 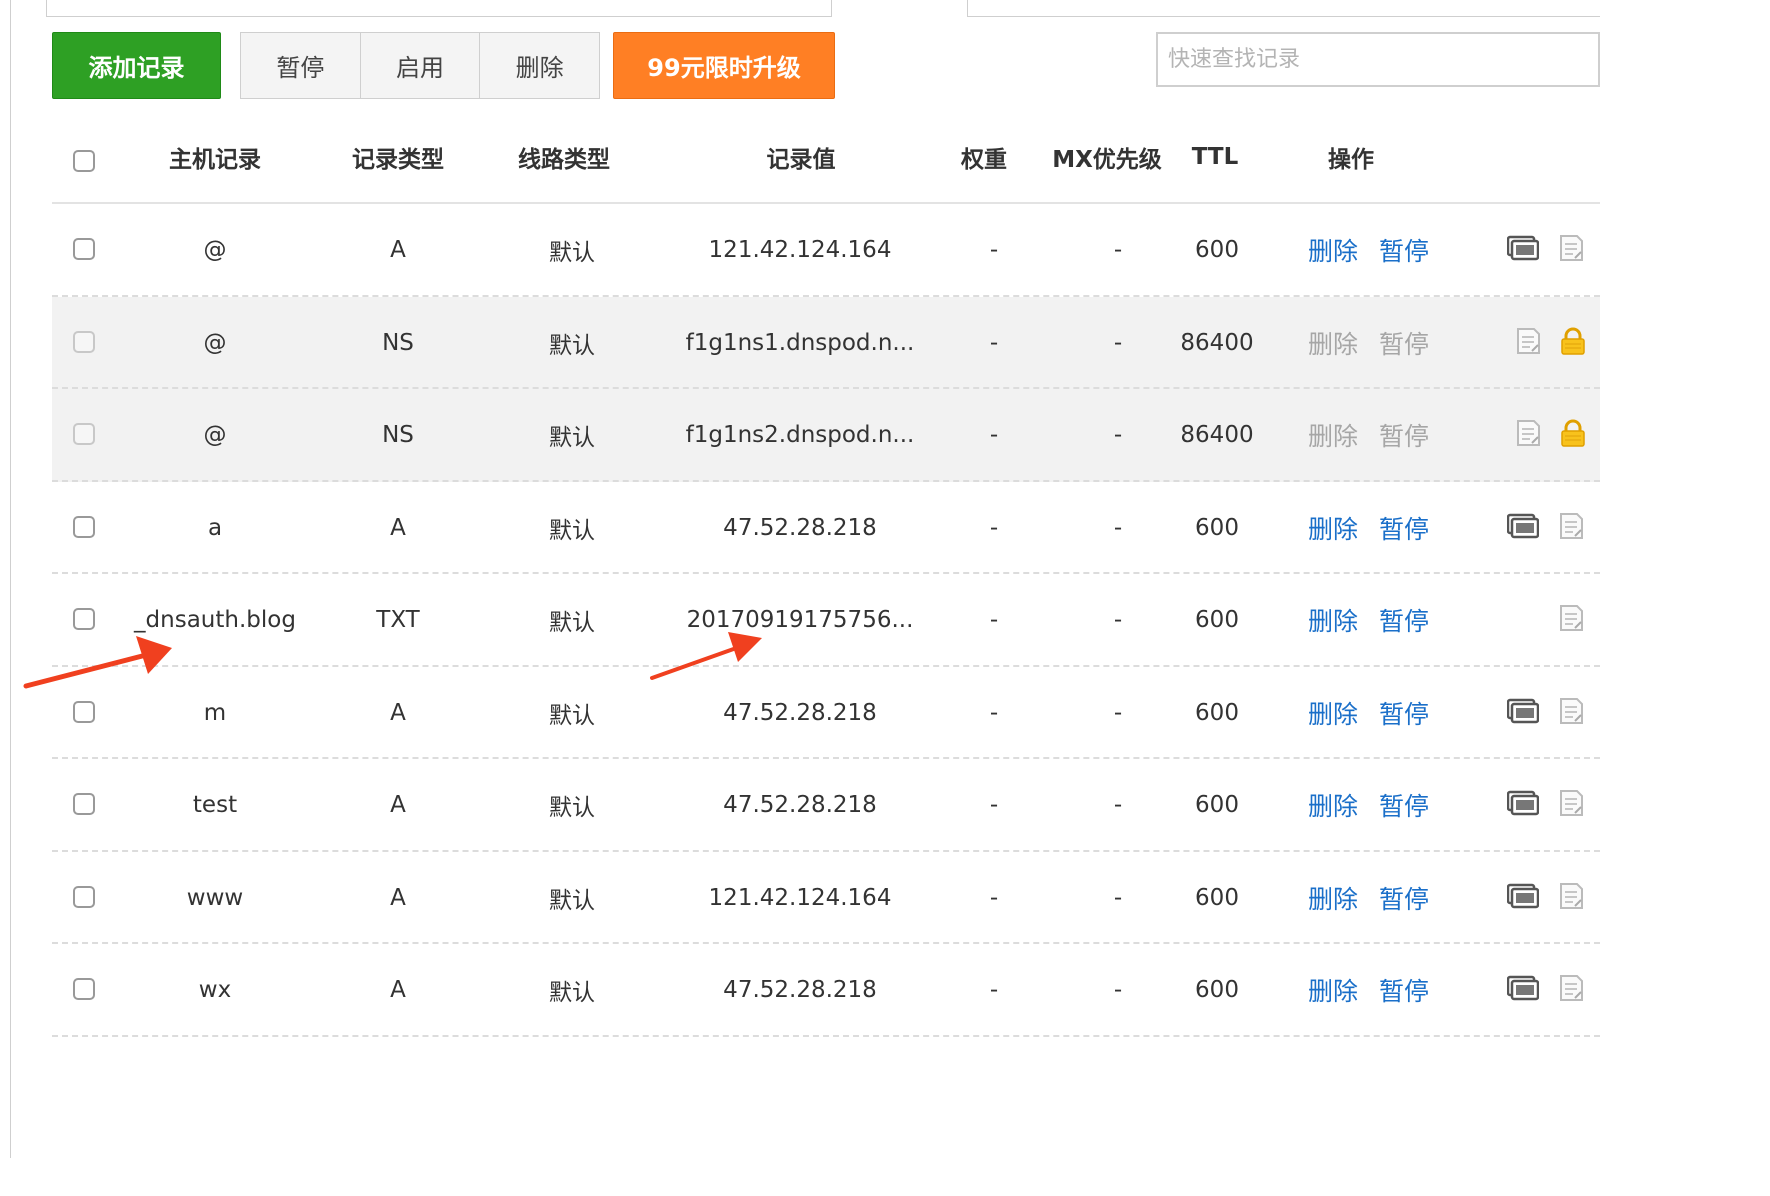 What do you see at coordinates (706, 656) in the screenshot?
I see `annotation-arrow-value` at bounding box center [706, 656].